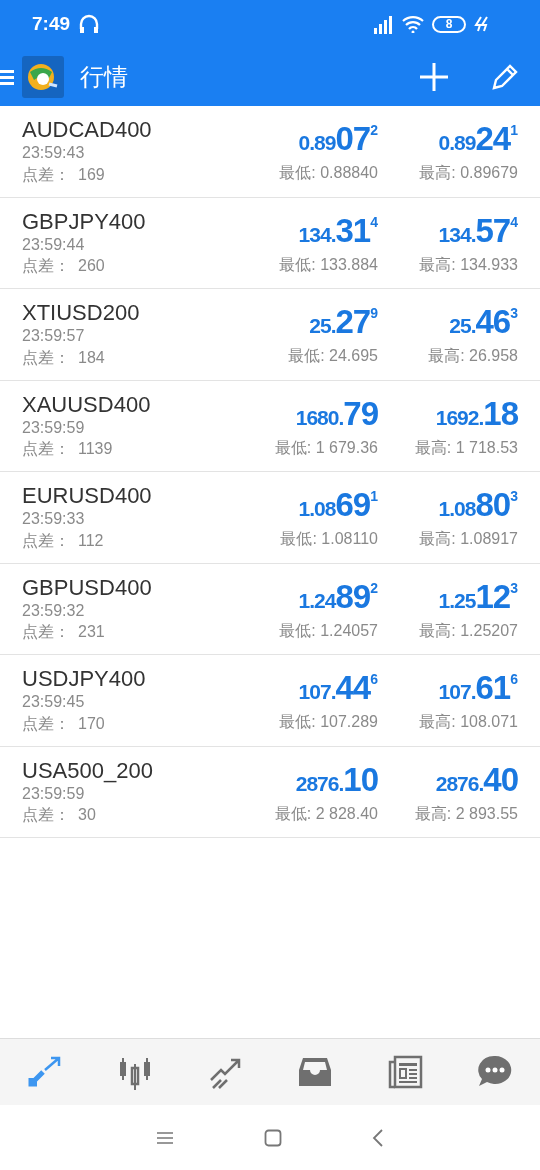  What do you see at coordinates (476, 413) in the screenshot?
I see `price-quote: 1692.18` at bounding box center [476, 413].